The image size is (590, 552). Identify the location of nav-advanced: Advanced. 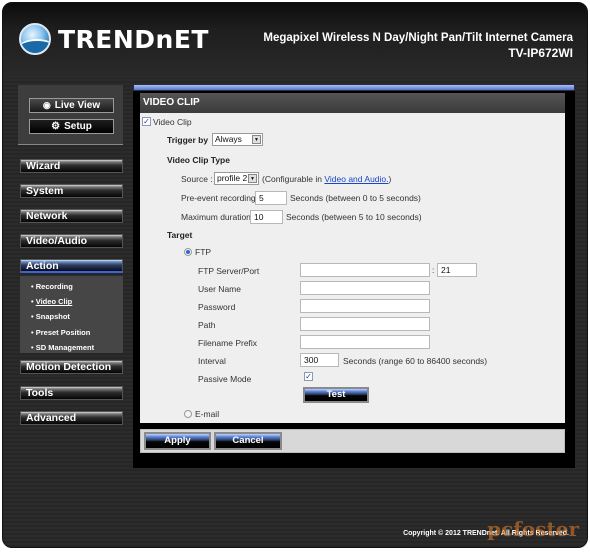
(71, 418).